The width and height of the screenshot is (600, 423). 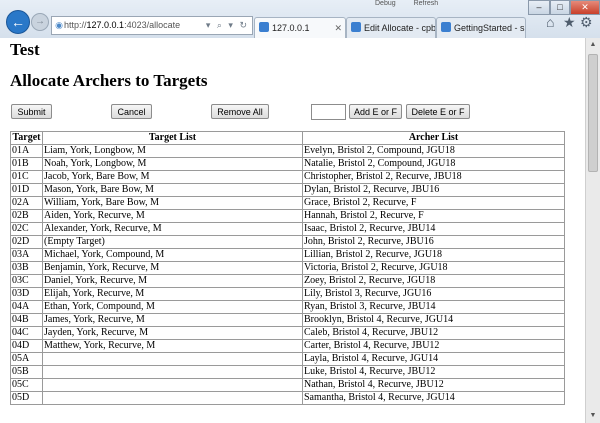 What do you see at coordinates (592, 230) in the screenshot?
I see `vertical-scrollbar: ▲ ▼` at bounding box center [592, 230].